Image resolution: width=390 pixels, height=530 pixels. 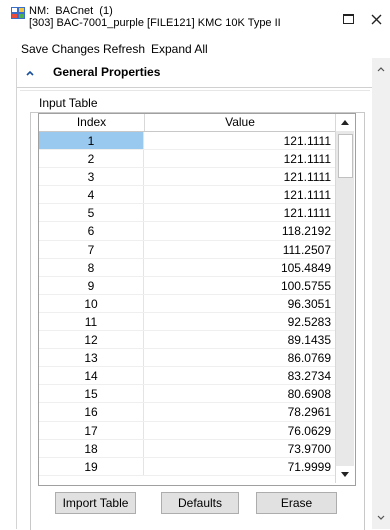 I want to click on section-title: General Properties, so click(x=107, y=72).